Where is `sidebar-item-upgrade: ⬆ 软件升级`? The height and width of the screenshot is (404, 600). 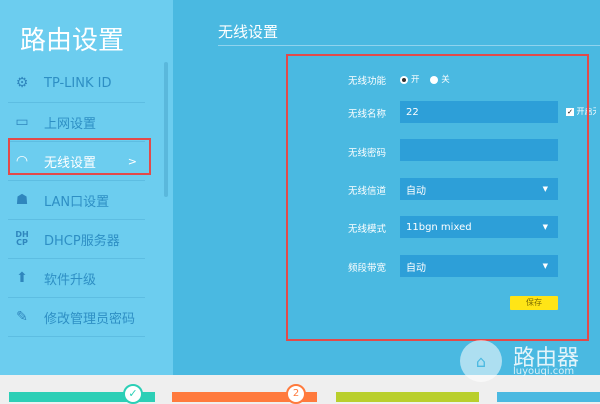
sidebar-item-upgrade: ⬆ 软件升级 is located at coordinates (76, 278).